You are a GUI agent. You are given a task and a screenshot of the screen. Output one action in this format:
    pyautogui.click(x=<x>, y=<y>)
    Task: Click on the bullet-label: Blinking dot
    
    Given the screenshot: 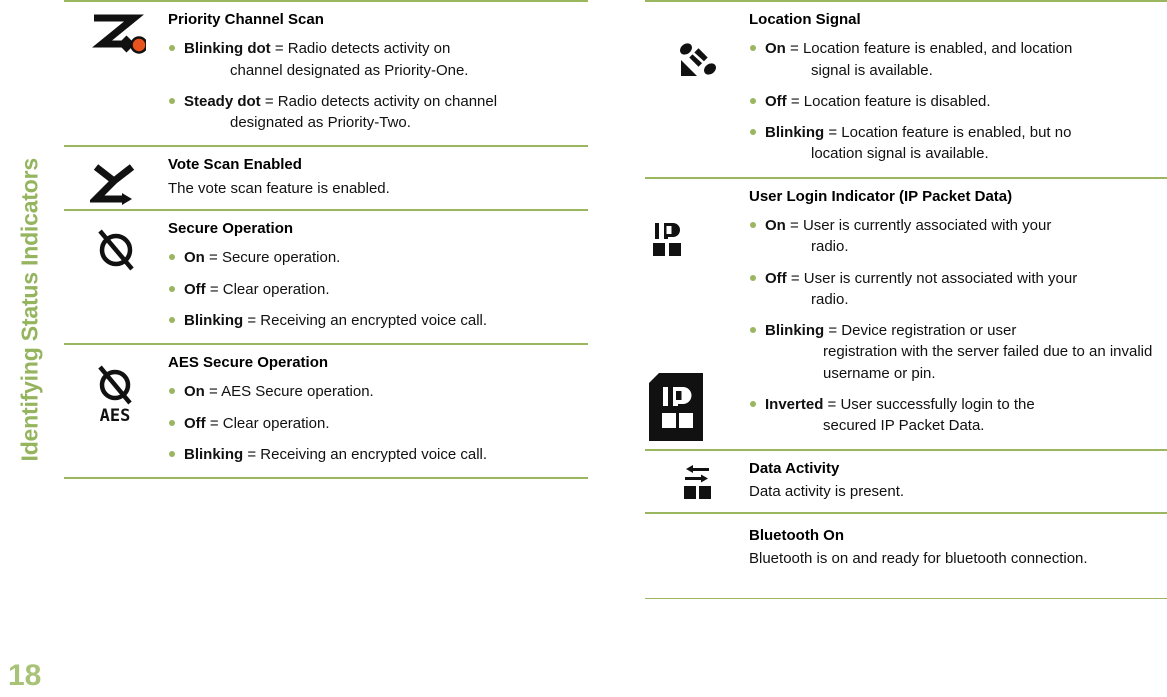 What is the action you would take?
    pyautogui.click(x=227, y=49)
    